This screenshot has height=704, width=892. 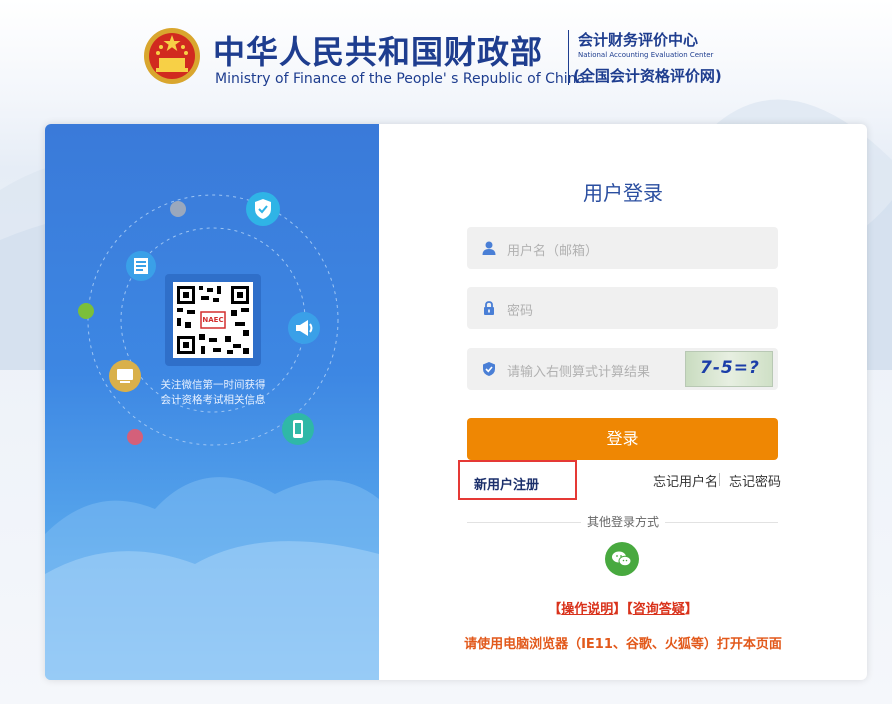 I want to click on ministry-title-cn: 中华人民共和国财政部, so click(x=378, y=52).